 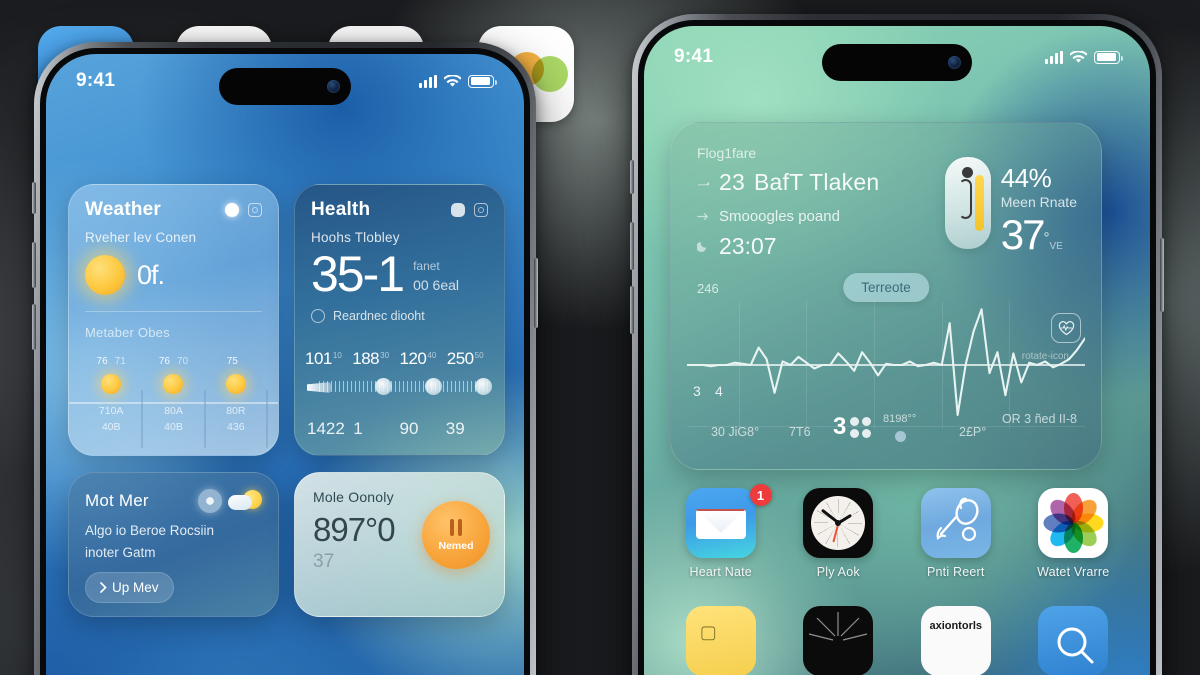 I want to click on photos-petals, so click(x=1073, y=523).